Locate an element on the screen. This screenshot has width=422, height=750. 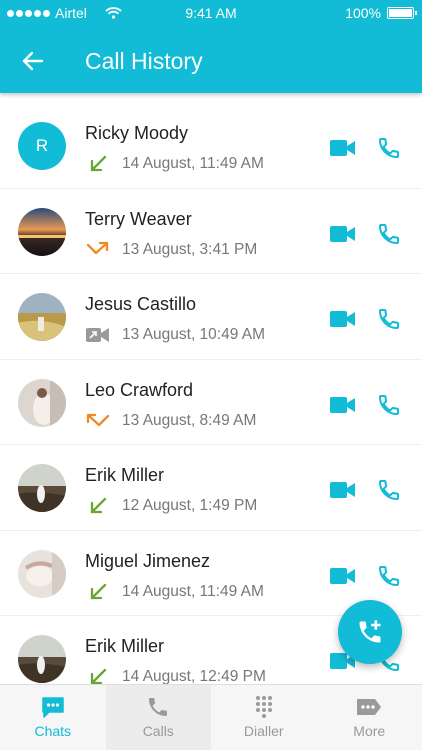
contact-name: Leo Crawford is located at coordinates (139, 389).